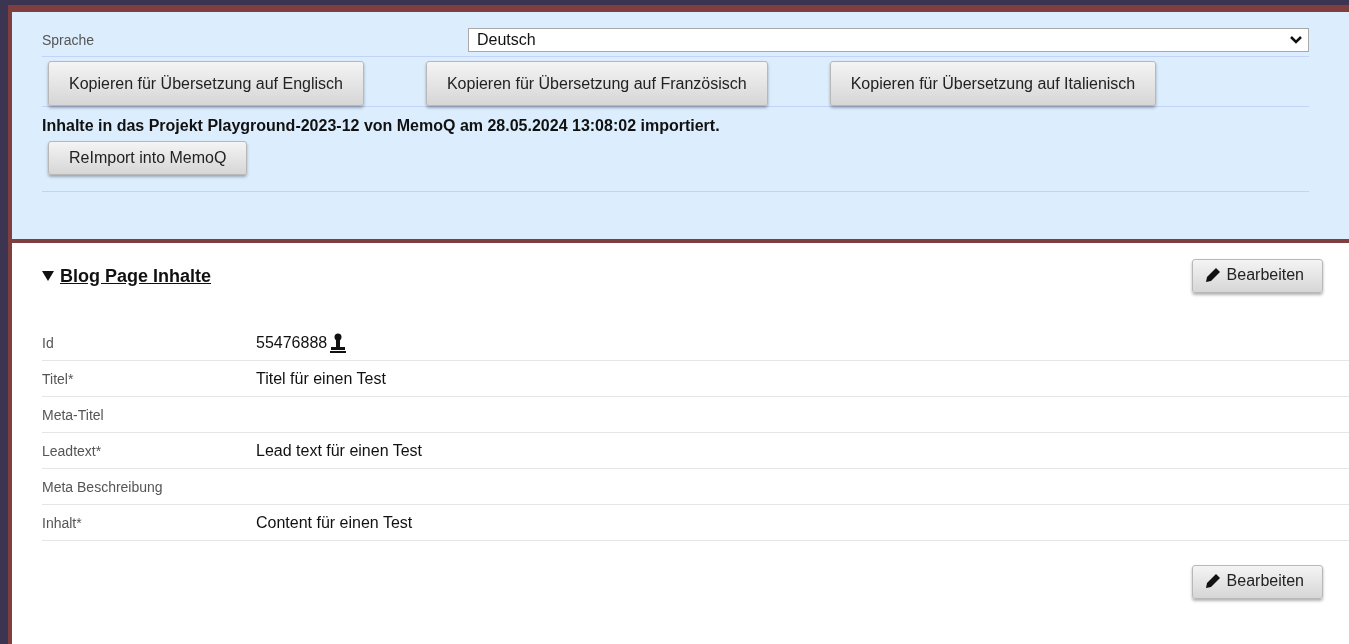 The height and width of the screenshot is (644, 1349). What do you see at coordinates (48, 342) in the screenshot?
I see `field-label: Id` at bounding box center [48, 342].